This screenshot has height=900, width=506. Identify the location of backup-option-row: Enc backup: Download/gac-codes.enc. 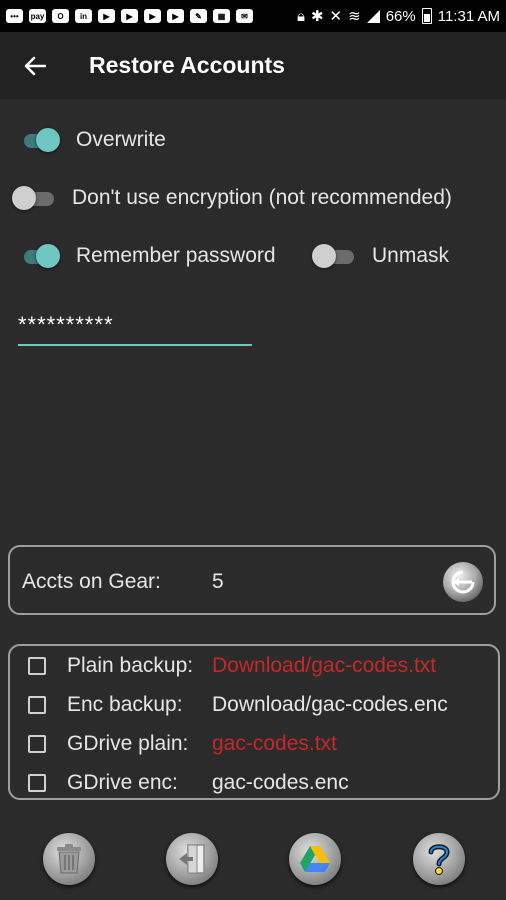
(238, 705).